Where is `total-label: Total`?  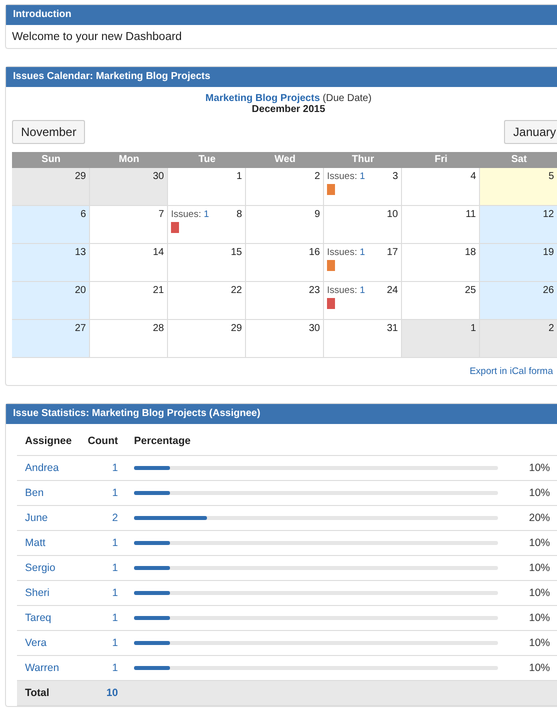
total-label: Total is located at coordinates (37, 693).